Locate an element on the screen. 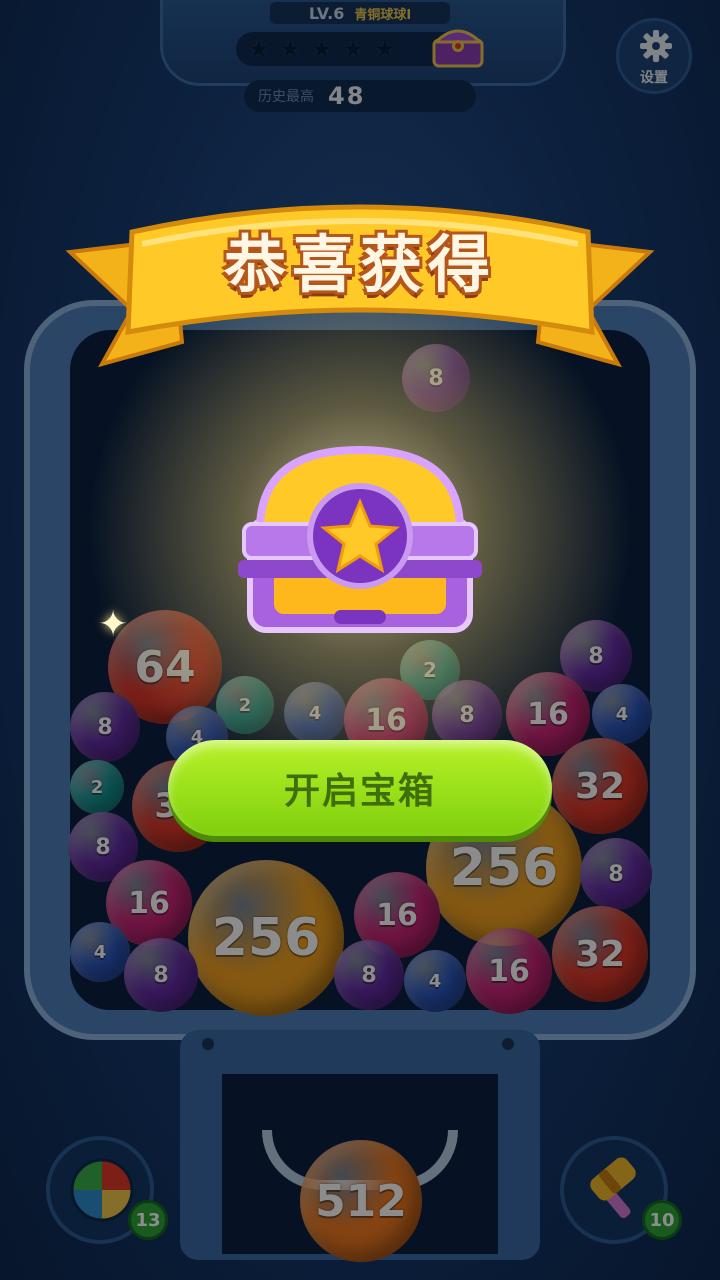  treasure-chest-icon is located at coordinates (360, 540).